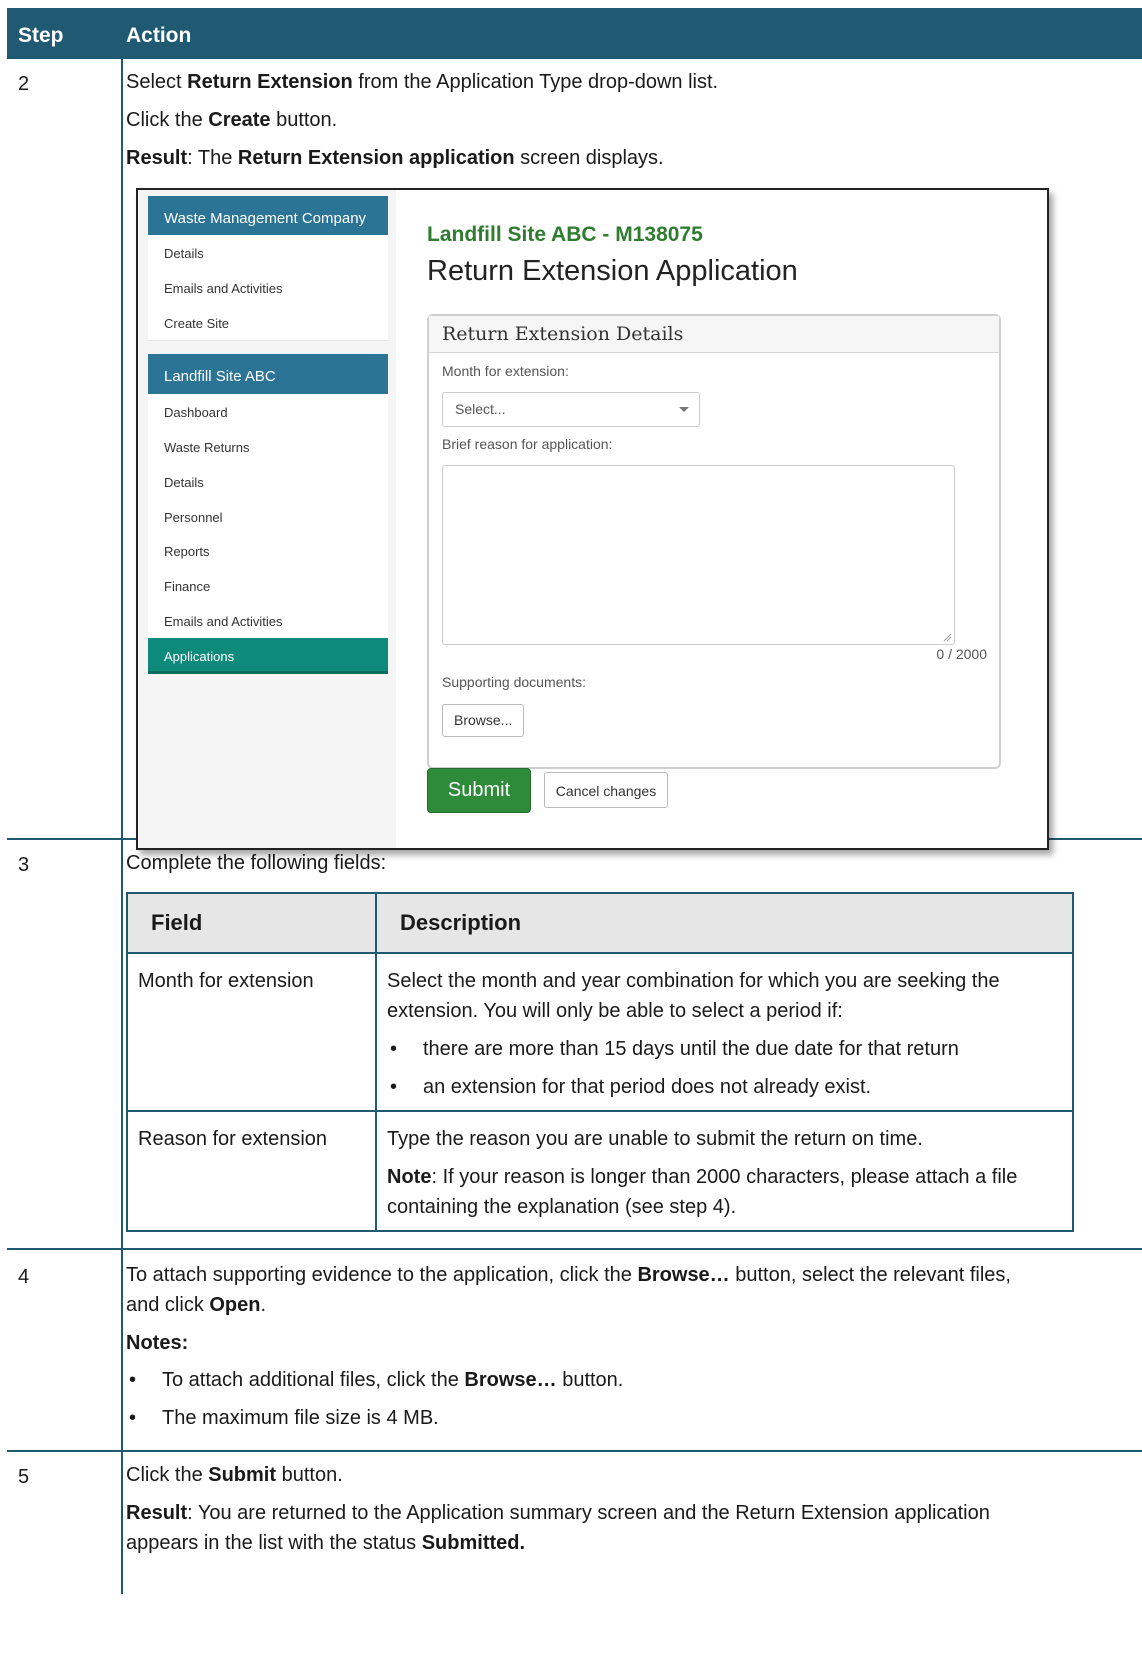 Image resolution: width=1142 pixels, height=1667 pixels. I want to click on step-number: 3, so click(24, 865).